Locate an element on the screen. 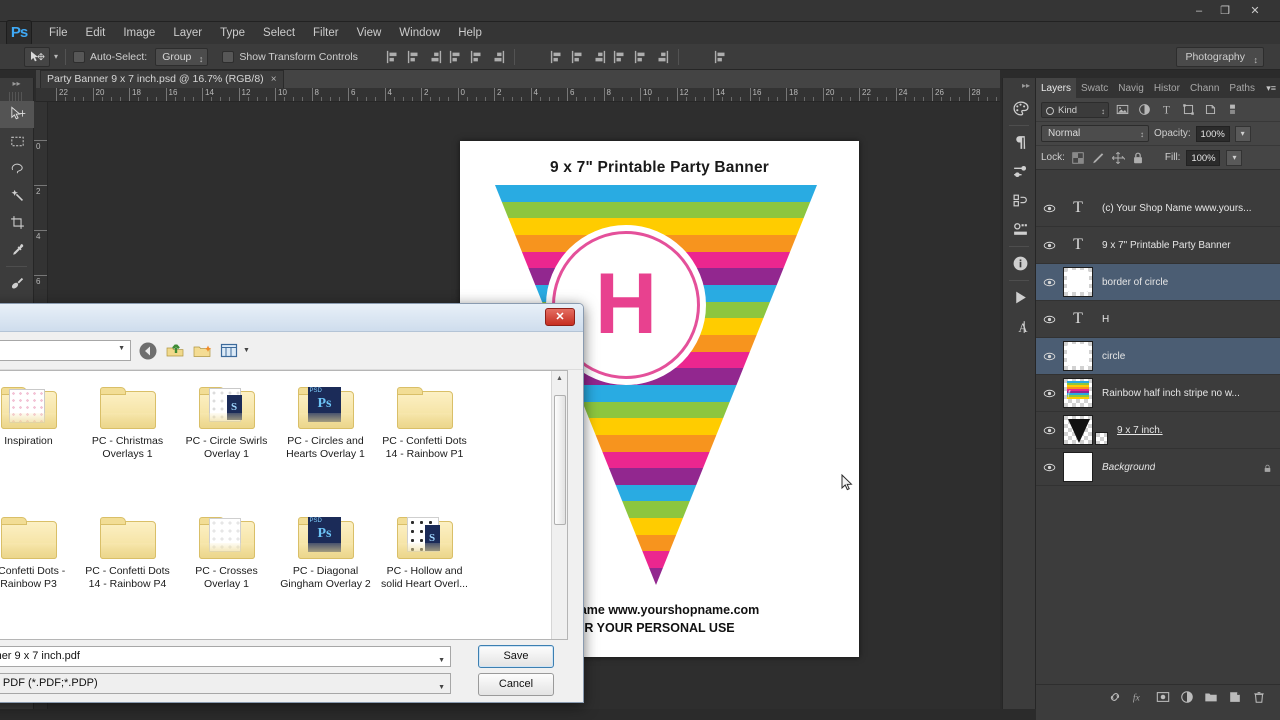 The width and height of the screenshot is (1280, 720). paragraph-icon is located at coordinates (1020, 142).